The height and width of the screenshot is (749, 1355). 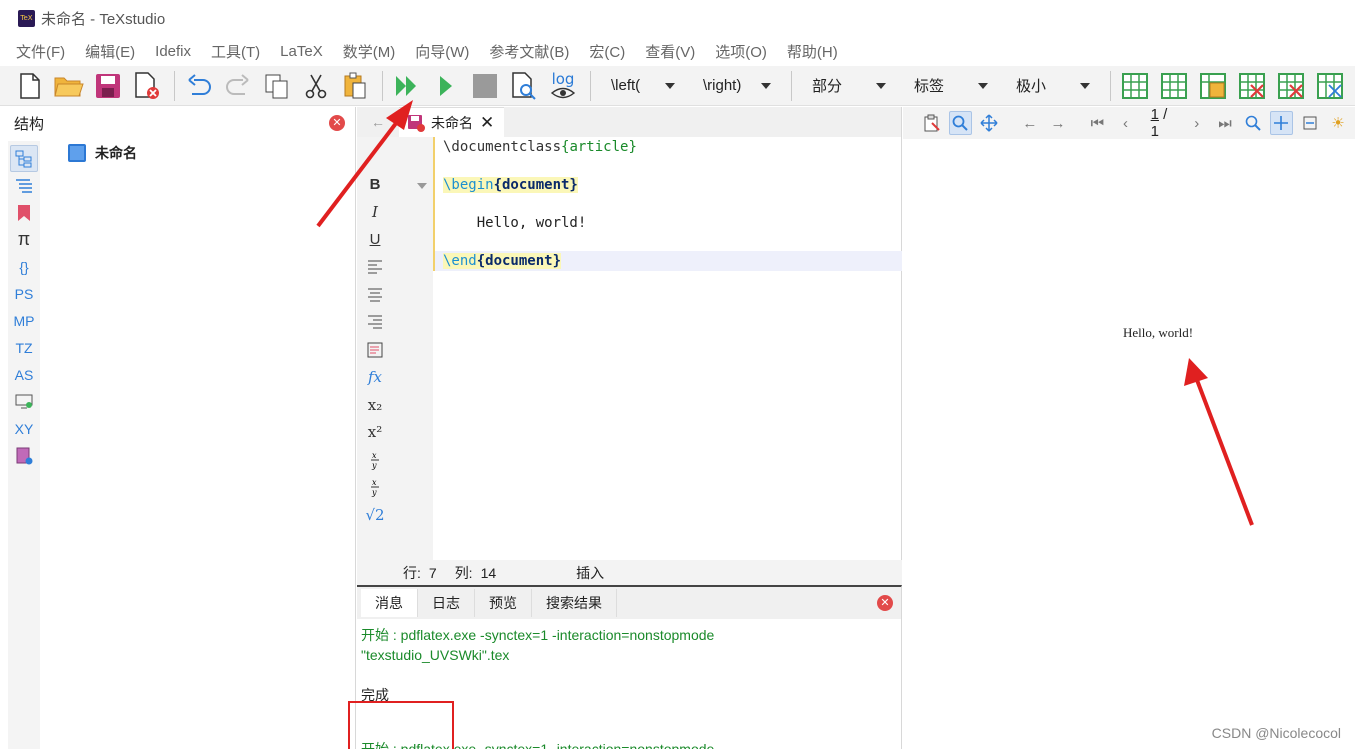 I want to click on menu-idefix: Idefix, so click(x=173, y=51).